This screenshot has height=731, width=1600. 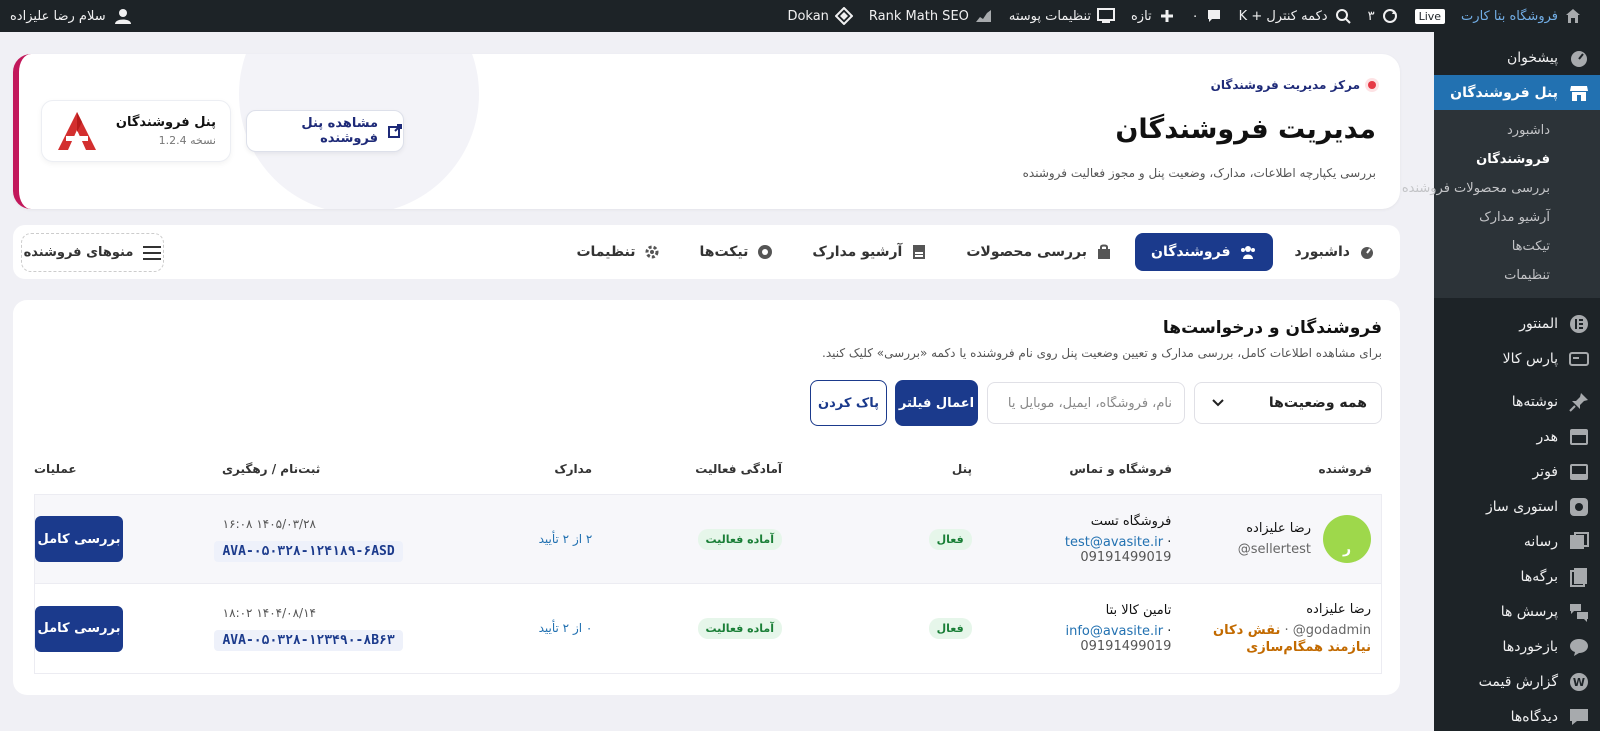 What do you see at coordinates (1517, 159) in the screenshot?
I see `submenu-item-vendors: فروشندگان` at bounding box center [1517, 159].